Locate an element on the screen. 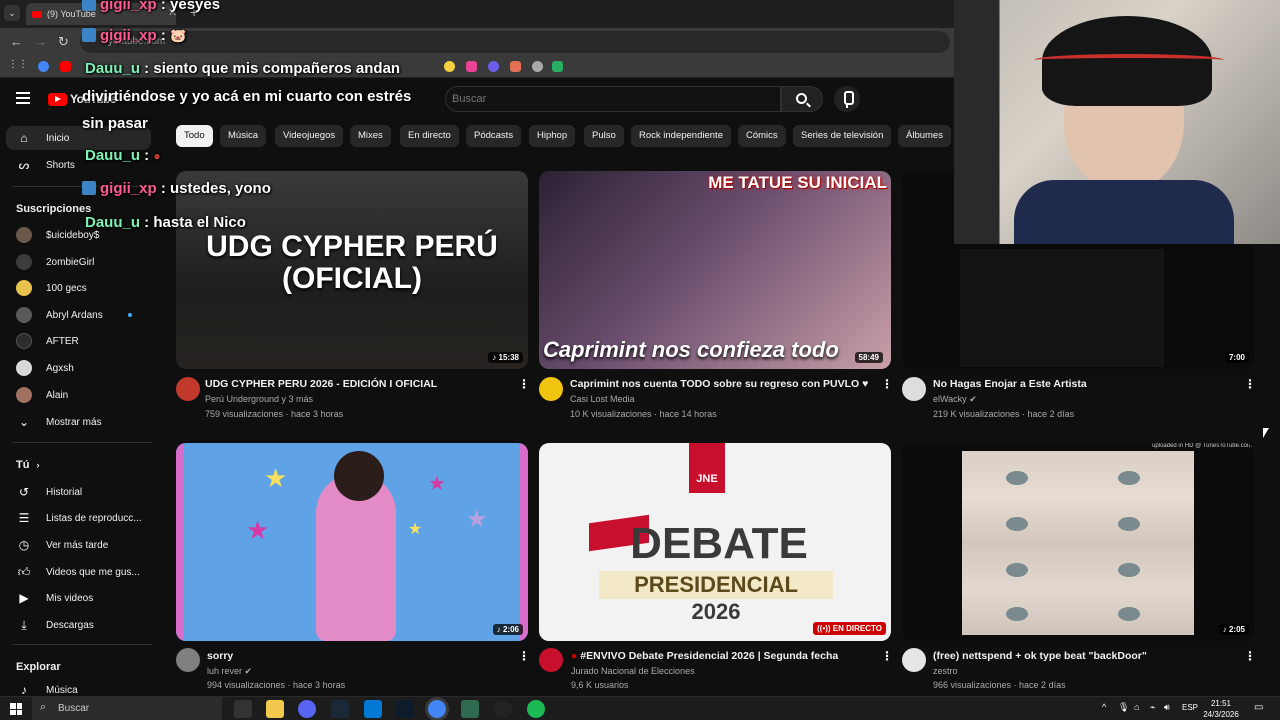  app-icon is located at coordinates (470, 709).